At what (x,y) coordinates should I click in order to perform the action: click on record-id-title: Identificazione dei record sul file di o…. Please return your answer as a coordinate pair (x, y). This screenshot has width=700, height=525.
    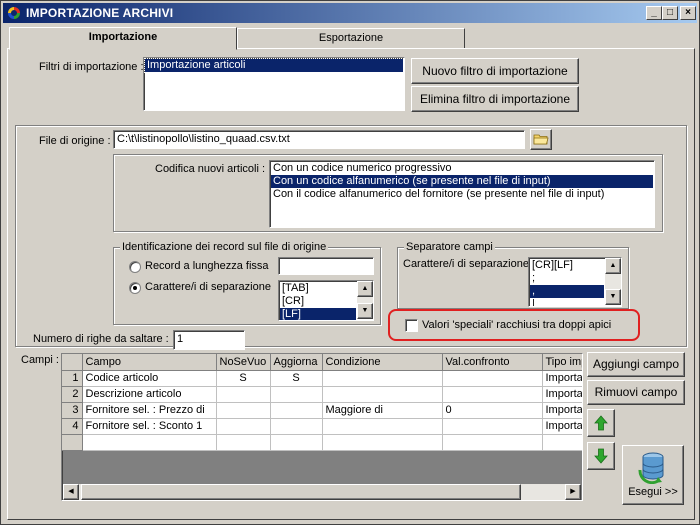
    Looking at the image, I should click on (224, 247).